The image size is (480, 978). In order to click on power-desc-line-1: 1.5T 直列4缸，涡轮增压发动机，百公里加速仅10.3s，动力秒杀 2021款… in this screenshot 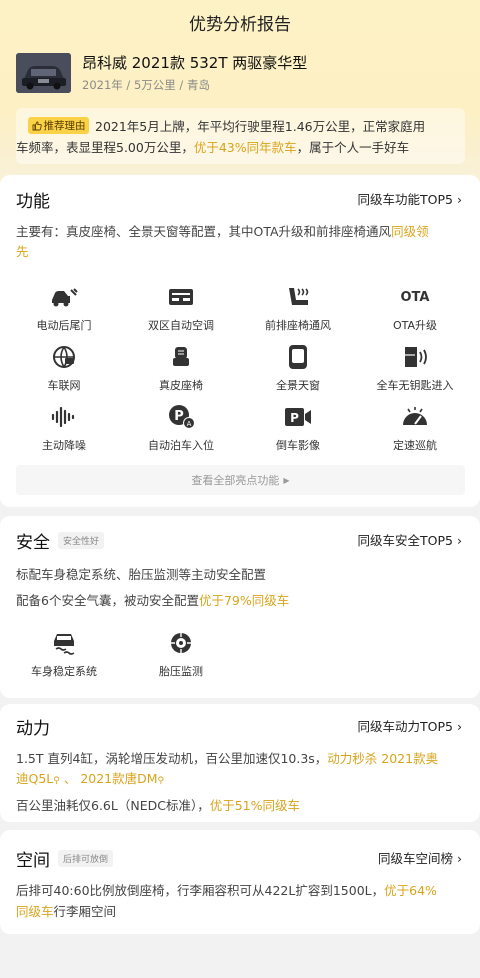, I will do `click(227, 757)`.